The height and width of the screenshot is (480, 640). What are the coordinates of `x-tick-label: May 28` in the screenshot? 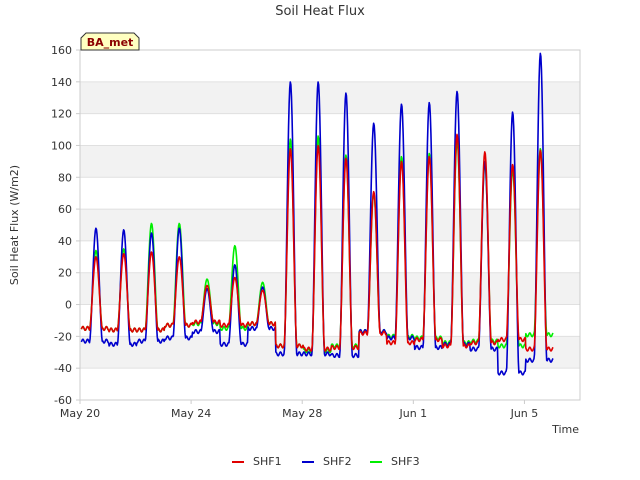 It's located at (302, 413).